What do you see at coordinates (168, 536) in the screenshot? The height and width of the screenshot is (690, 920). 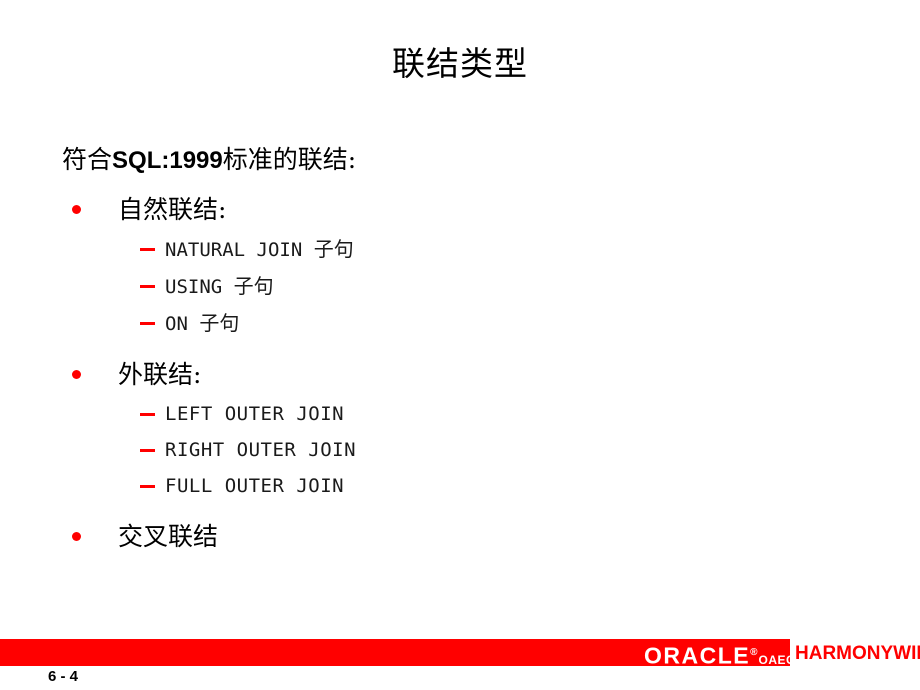 I see `bullet-label: 交叉联结` at bounding box center [168, 536].